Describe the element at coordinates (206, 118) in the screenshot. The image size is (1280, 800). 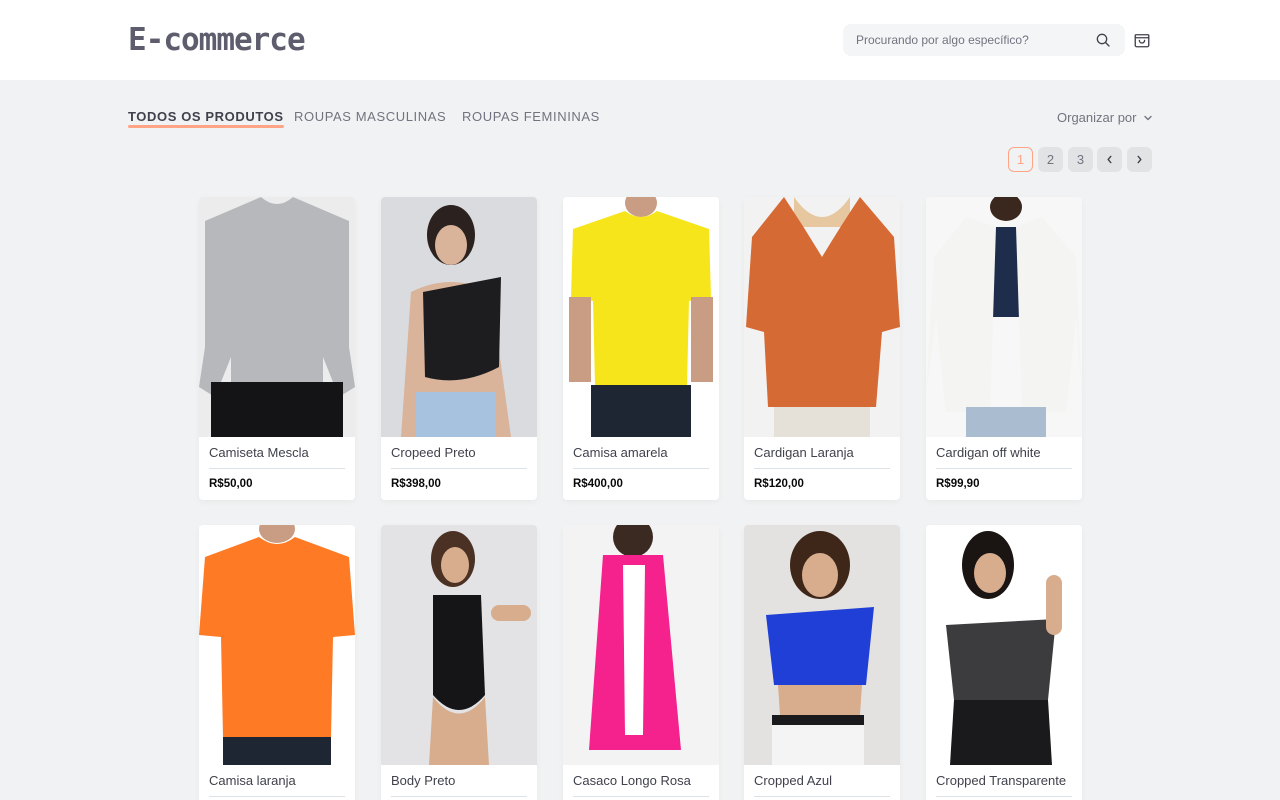
I see `tab-all-products: Todos os produtos` at that location.